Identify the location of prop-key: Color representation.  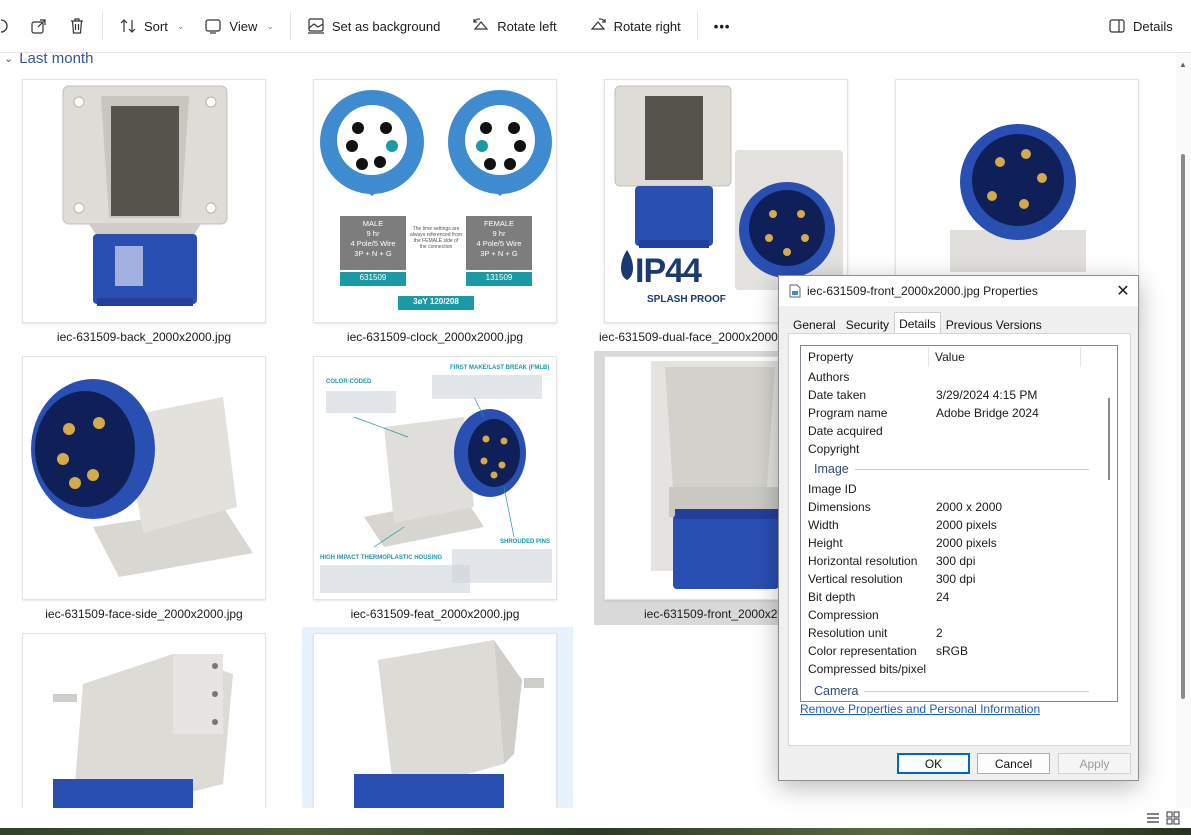
(862, 651).